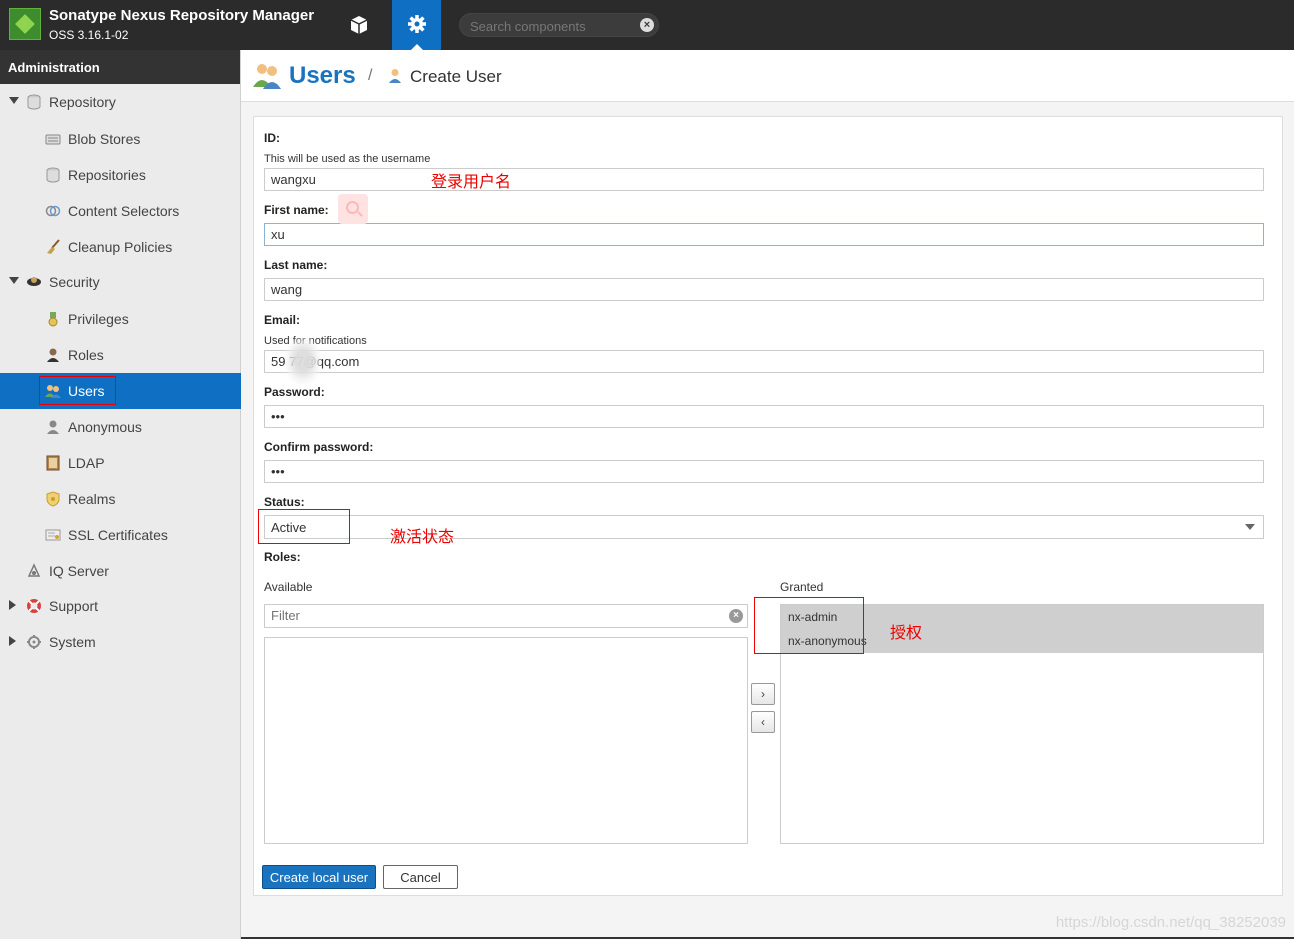  Describe the element at coordinates (764, 179) in the screenshot. I see `id-field` at that location.